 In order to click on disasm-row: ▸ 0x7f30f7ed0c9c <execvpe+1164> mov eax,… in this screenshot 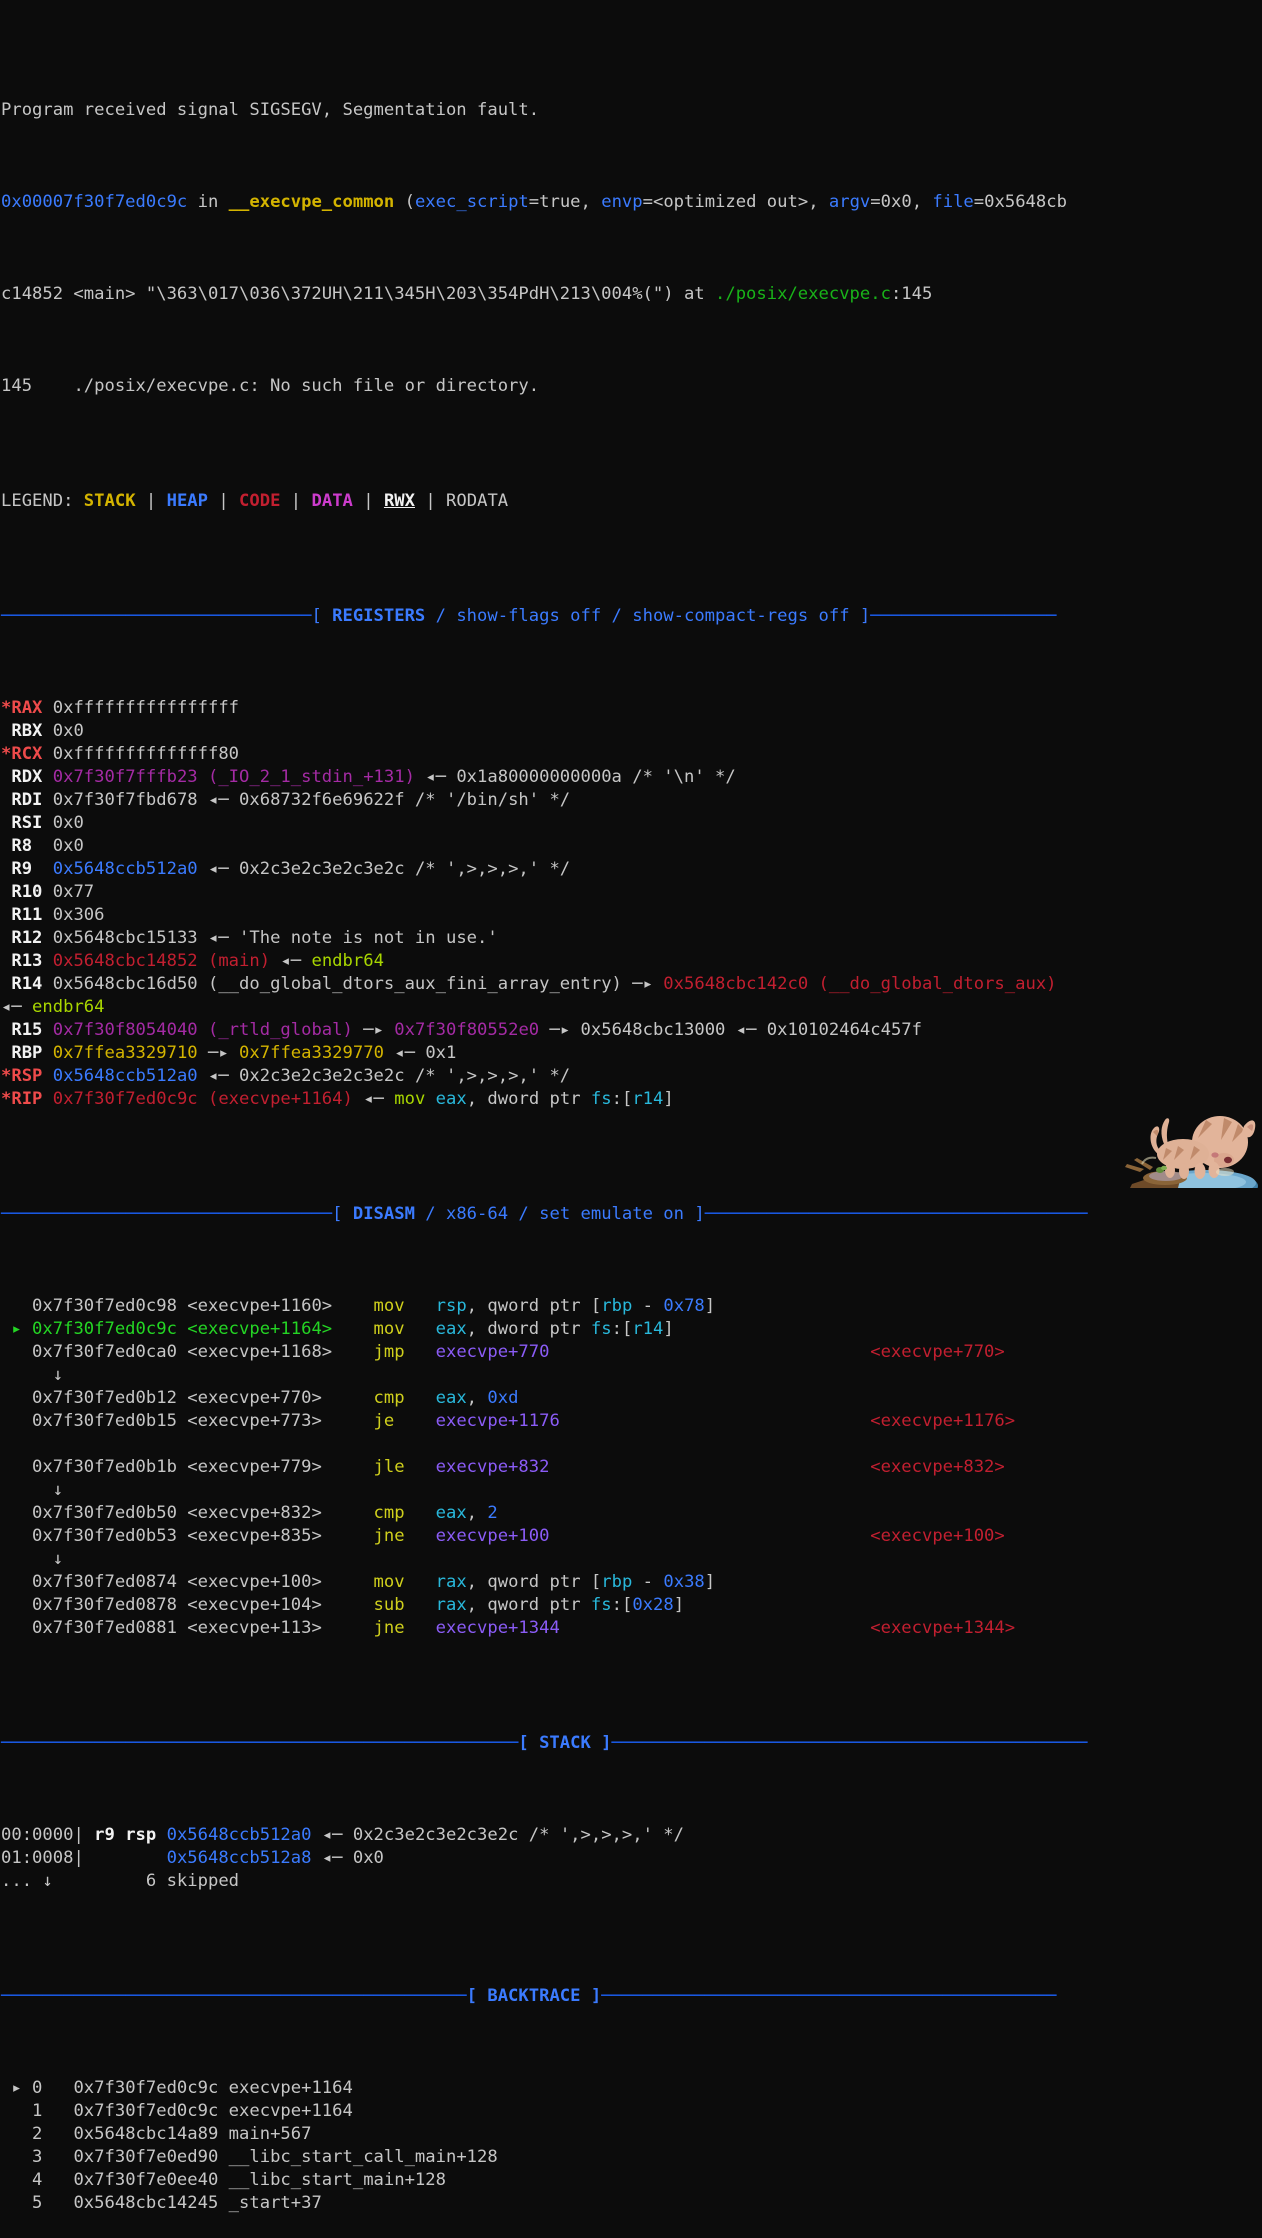, I will do `click(631, 1329)`.